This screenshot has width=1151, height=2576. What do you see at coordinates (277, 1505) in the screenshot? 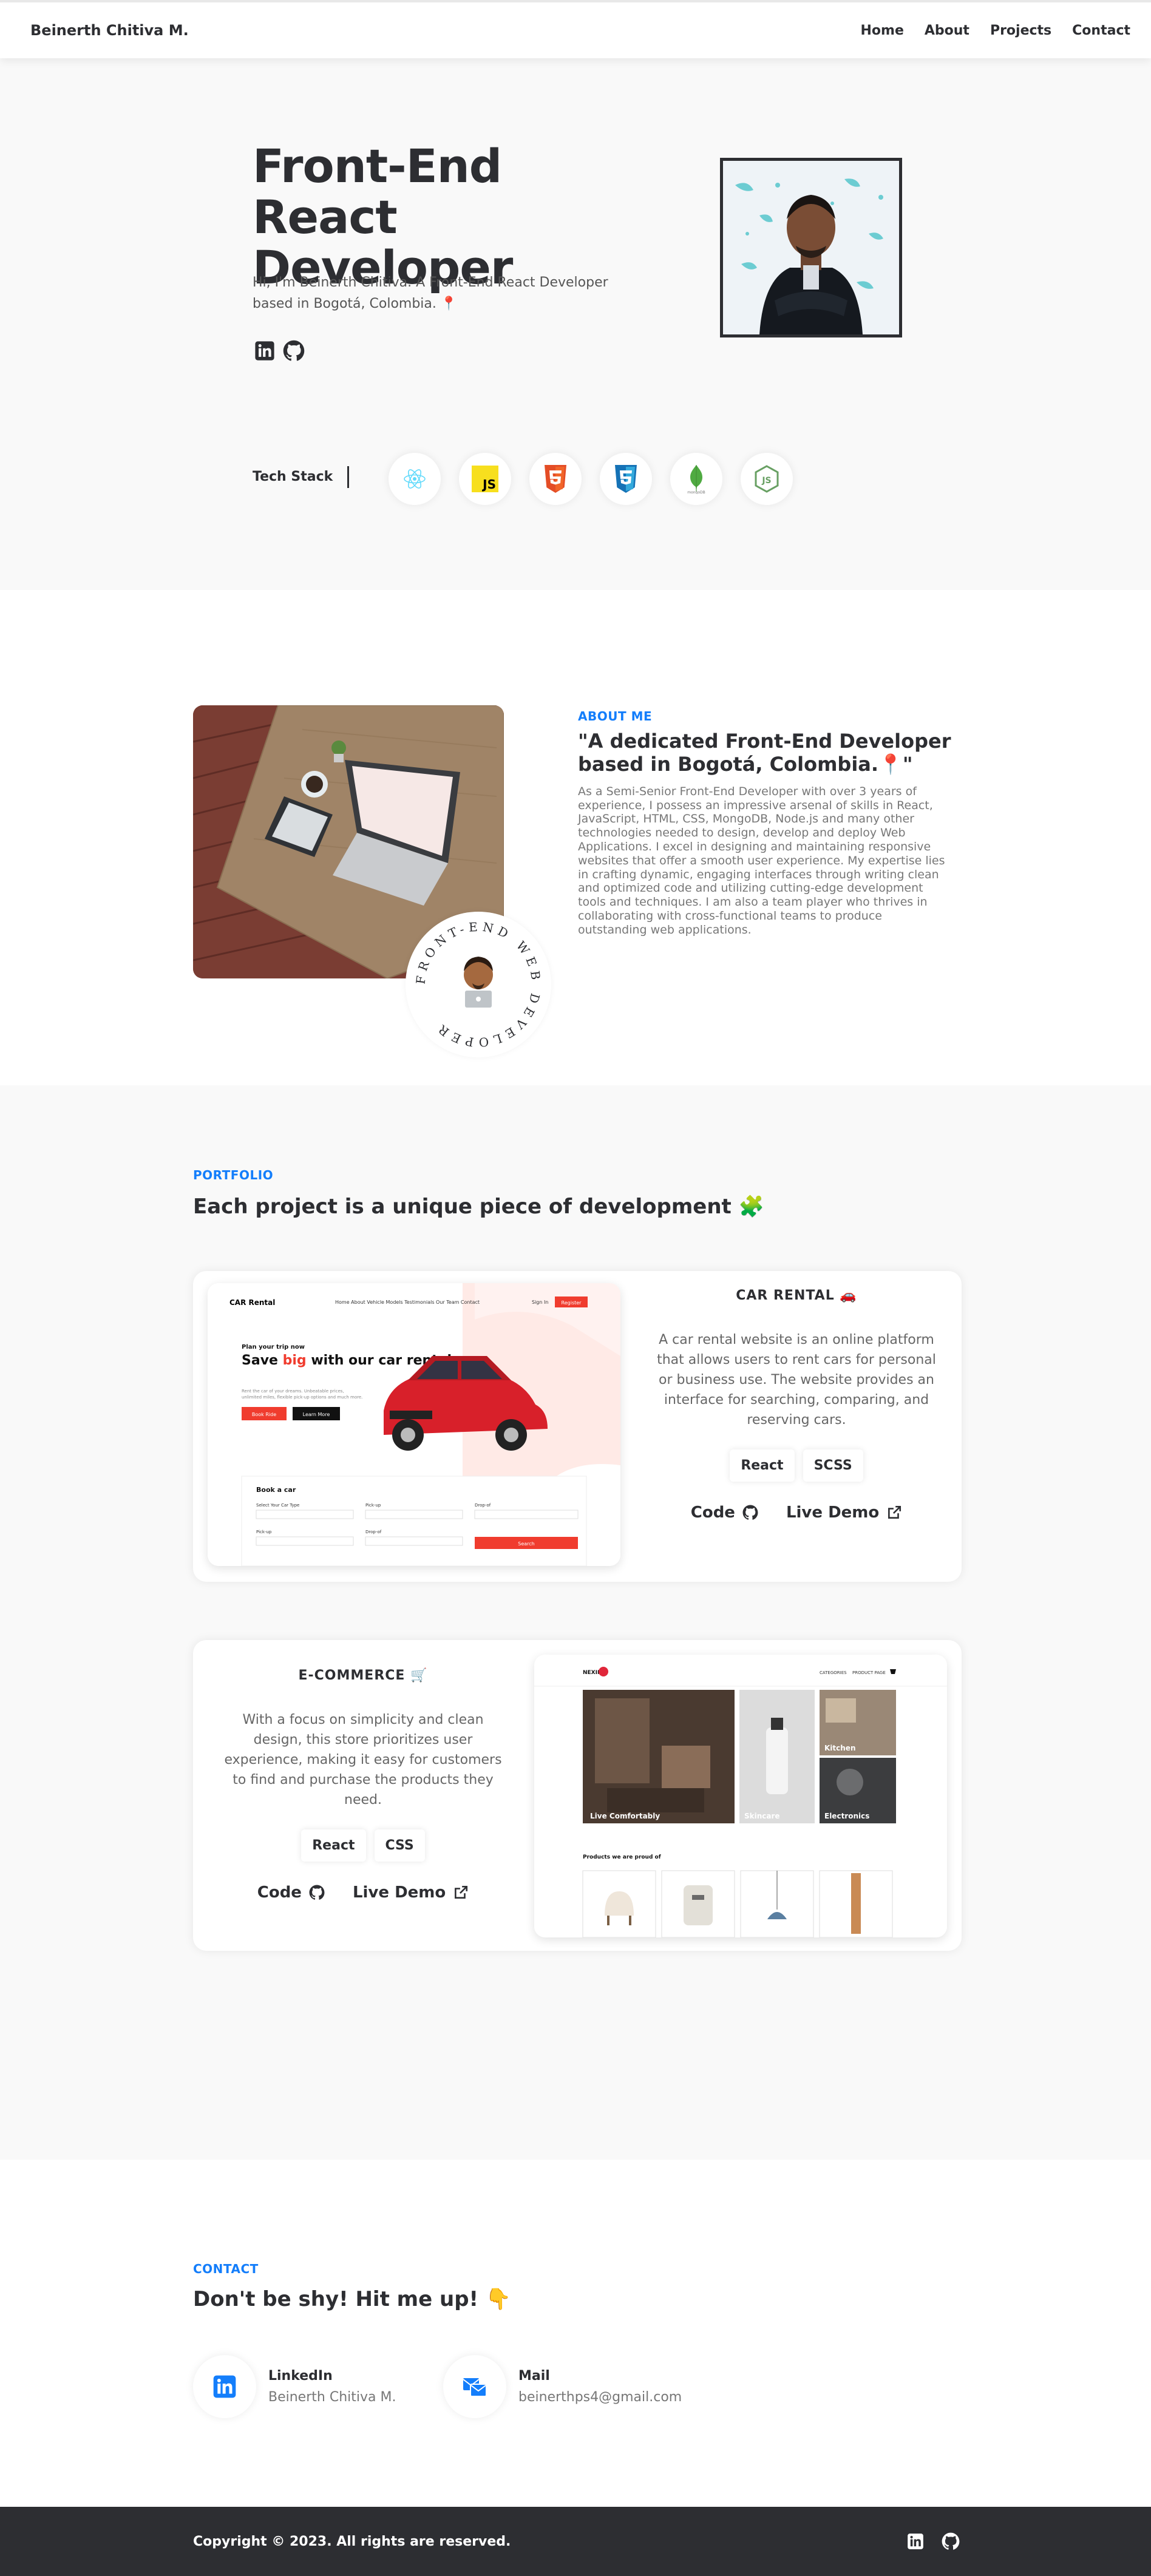
I see `svg-text: Select Your Car Type` at bounding box center [277, 1505].